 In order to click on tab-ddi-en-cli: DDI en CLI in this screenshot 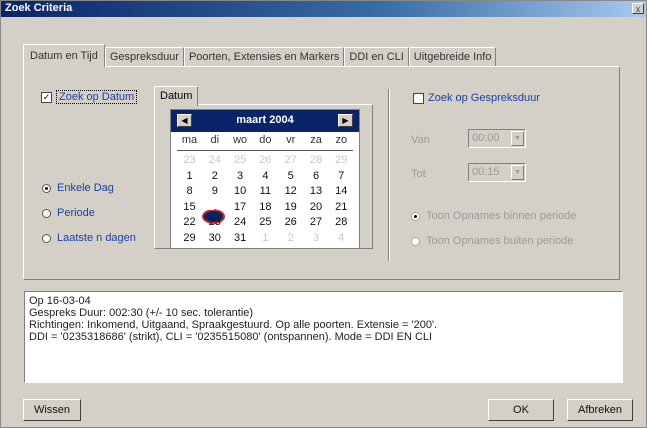, I will do `click(376, 57)`.